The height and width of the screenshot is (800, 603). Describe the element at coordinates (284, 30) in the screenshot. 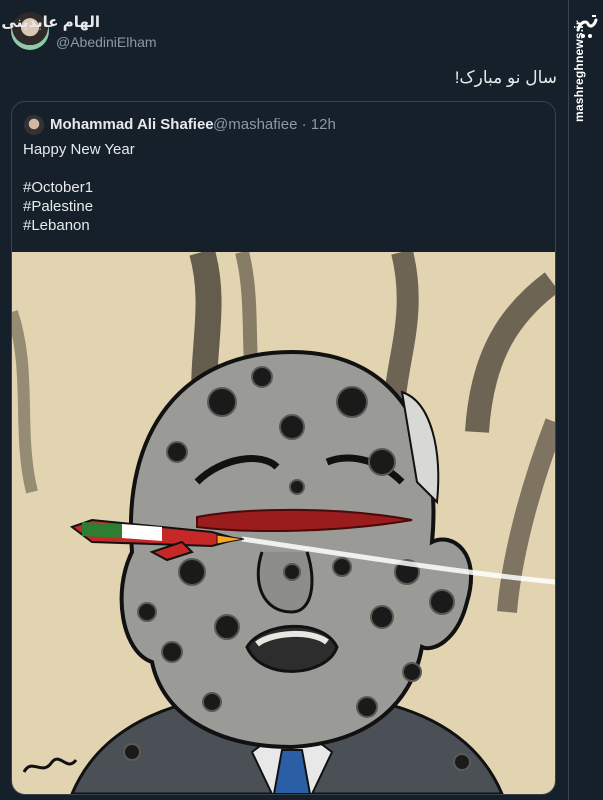

I see `tweet-header: الهام عابدینی @AbediniElham` at that location.